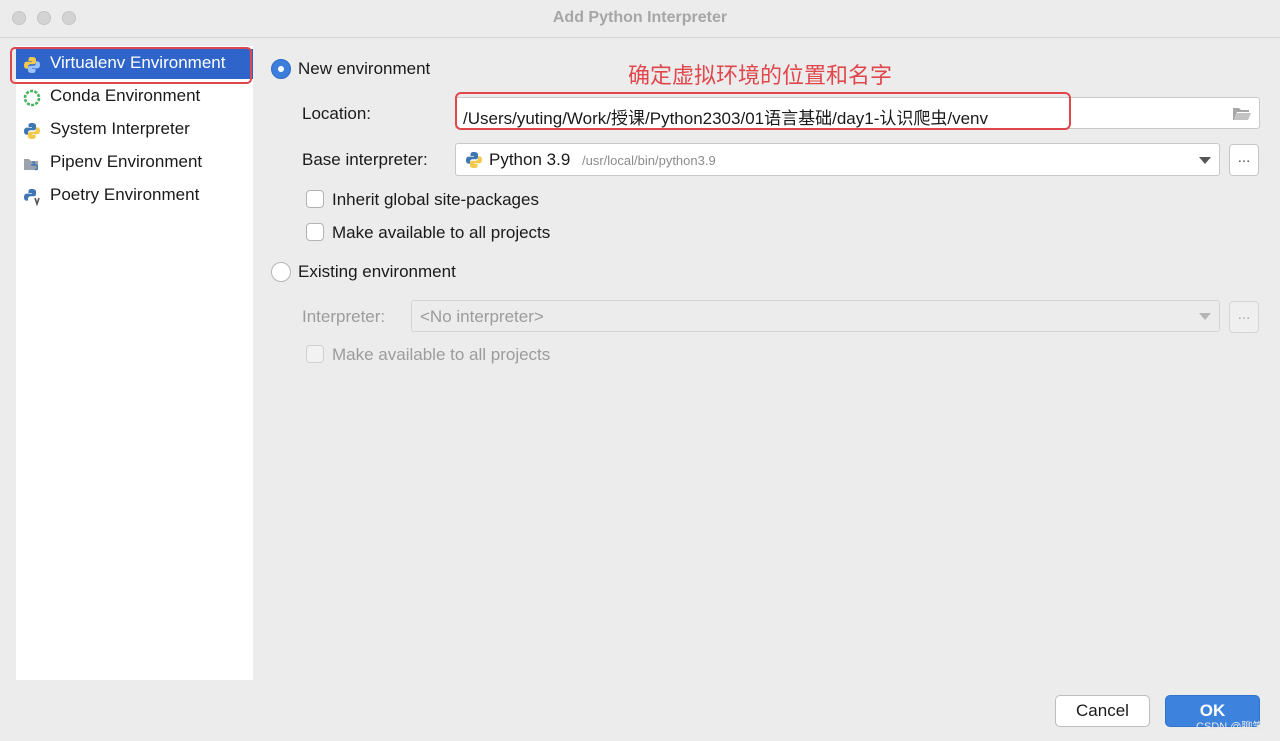  Describe the element at coordinates (649, 160) in the screenshot. I see `base-interpreter-path: /usr/local/bin/python3.9` at that location.